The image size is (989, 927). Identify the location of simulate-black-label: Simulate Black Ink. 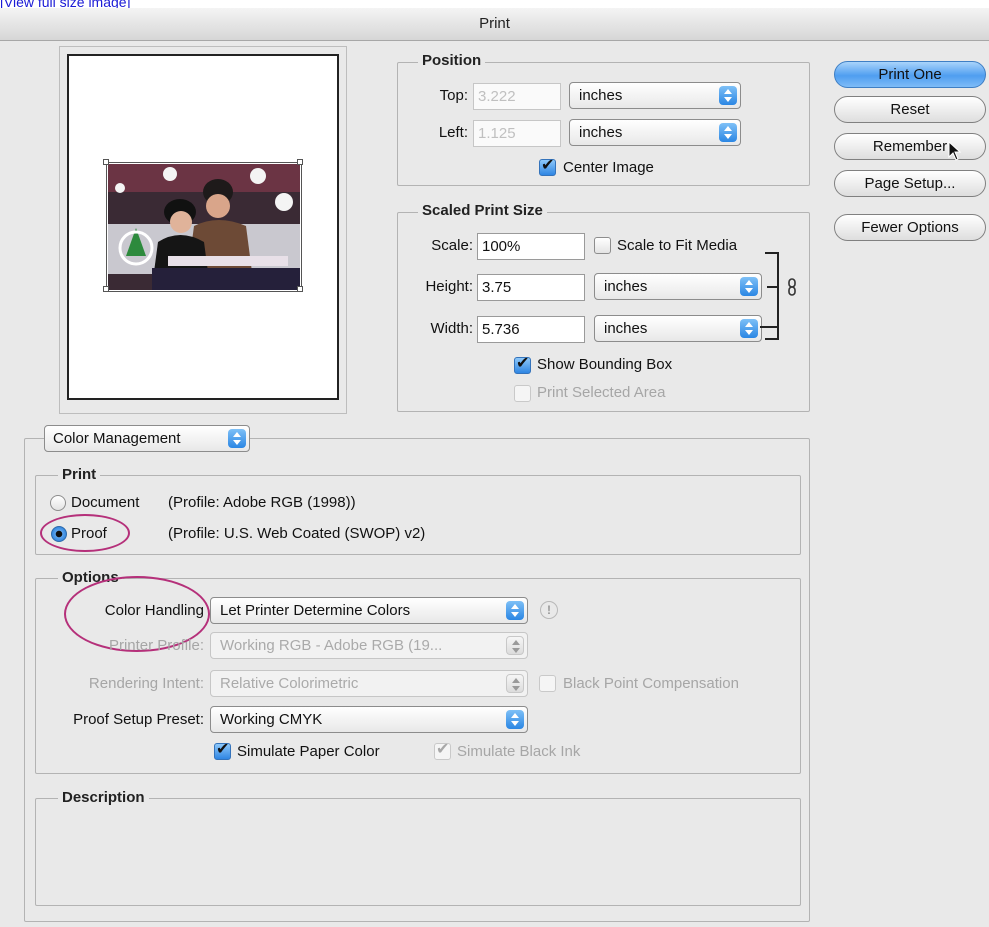
(519, 751).